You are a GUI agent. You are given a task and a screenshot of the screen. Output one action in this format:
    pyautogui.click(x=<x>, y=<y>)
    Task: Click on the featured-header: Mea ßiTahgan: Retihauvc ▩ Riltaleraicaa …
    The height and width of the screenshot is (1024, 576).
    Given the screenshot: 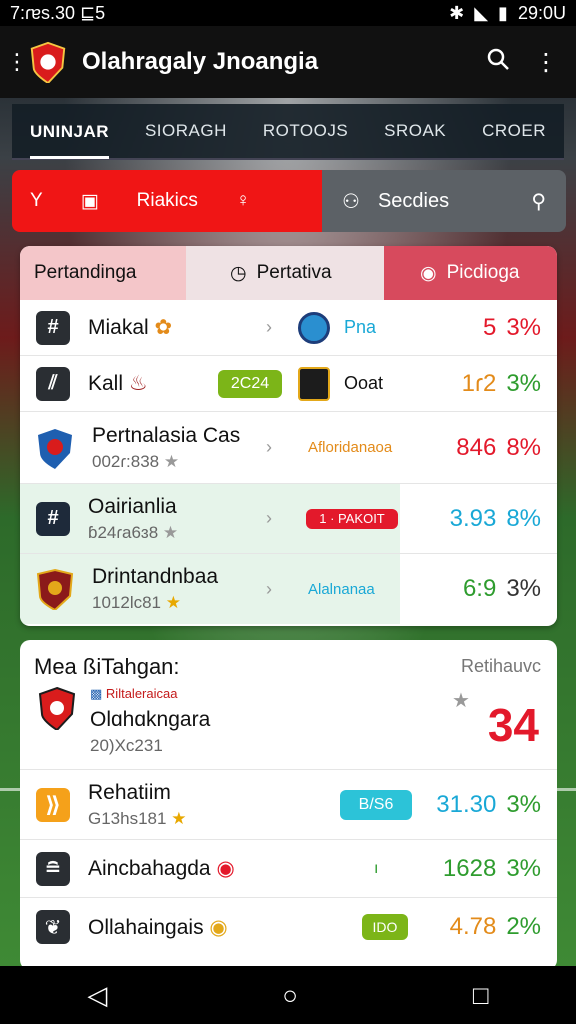 What is the action you would take?
    pyautogui.click(x=288, y=705)
    